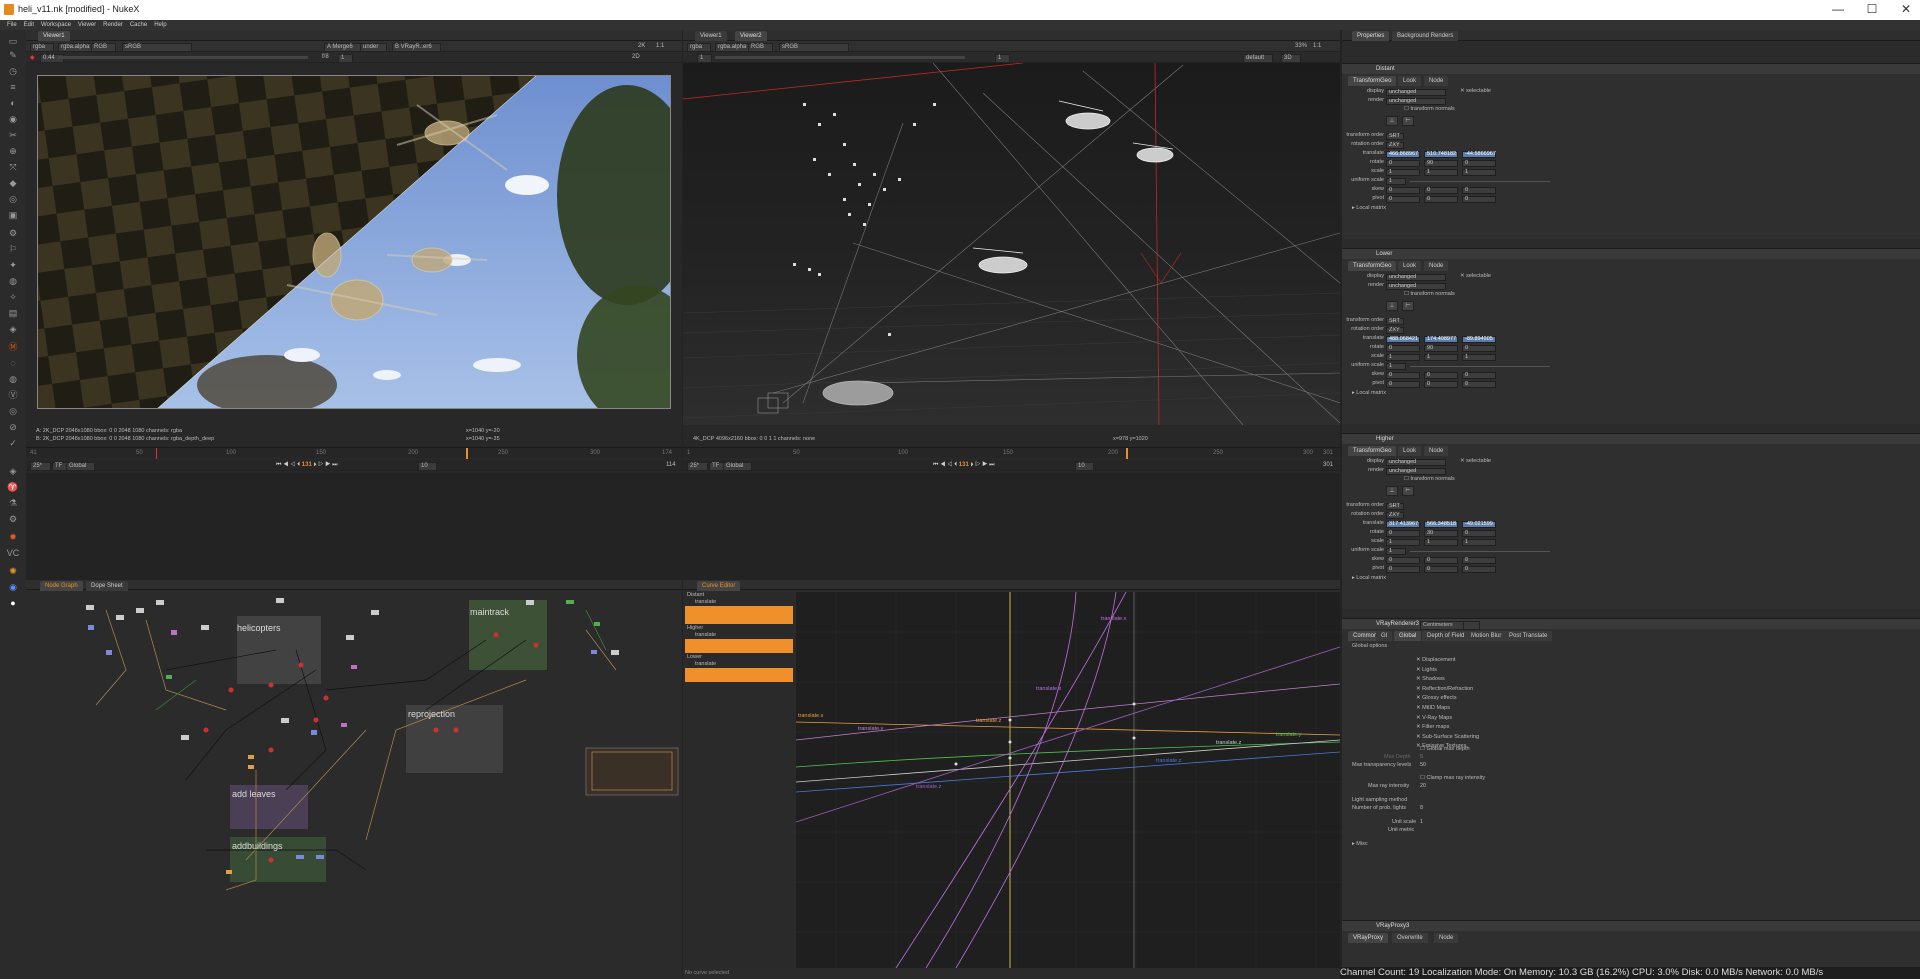 Image resolution: width=1920 pixels, height=979 pixels. I want to click on merge-node-icon: ⊕, so click(13, 151).